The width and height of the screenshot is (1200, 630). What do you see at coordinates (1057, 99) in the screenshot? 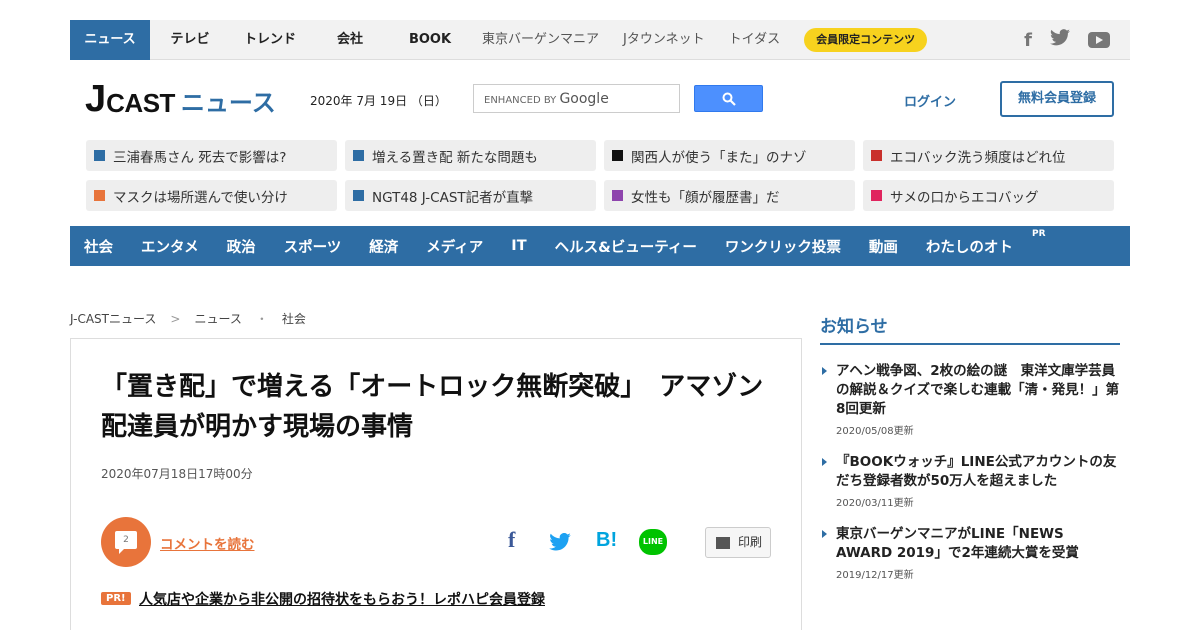
I see `signup-button: 無料会員登録` at bounding box center [1057, 99].